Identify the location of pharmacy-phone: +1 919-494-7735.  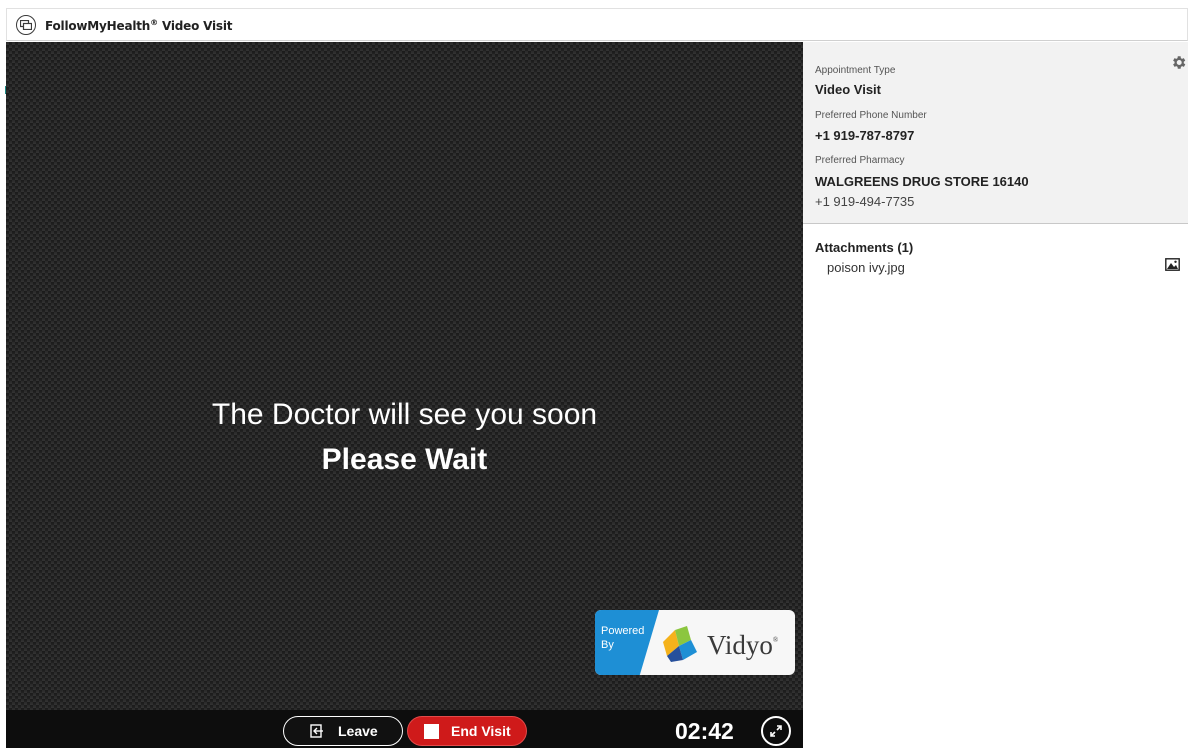
(865, 201).